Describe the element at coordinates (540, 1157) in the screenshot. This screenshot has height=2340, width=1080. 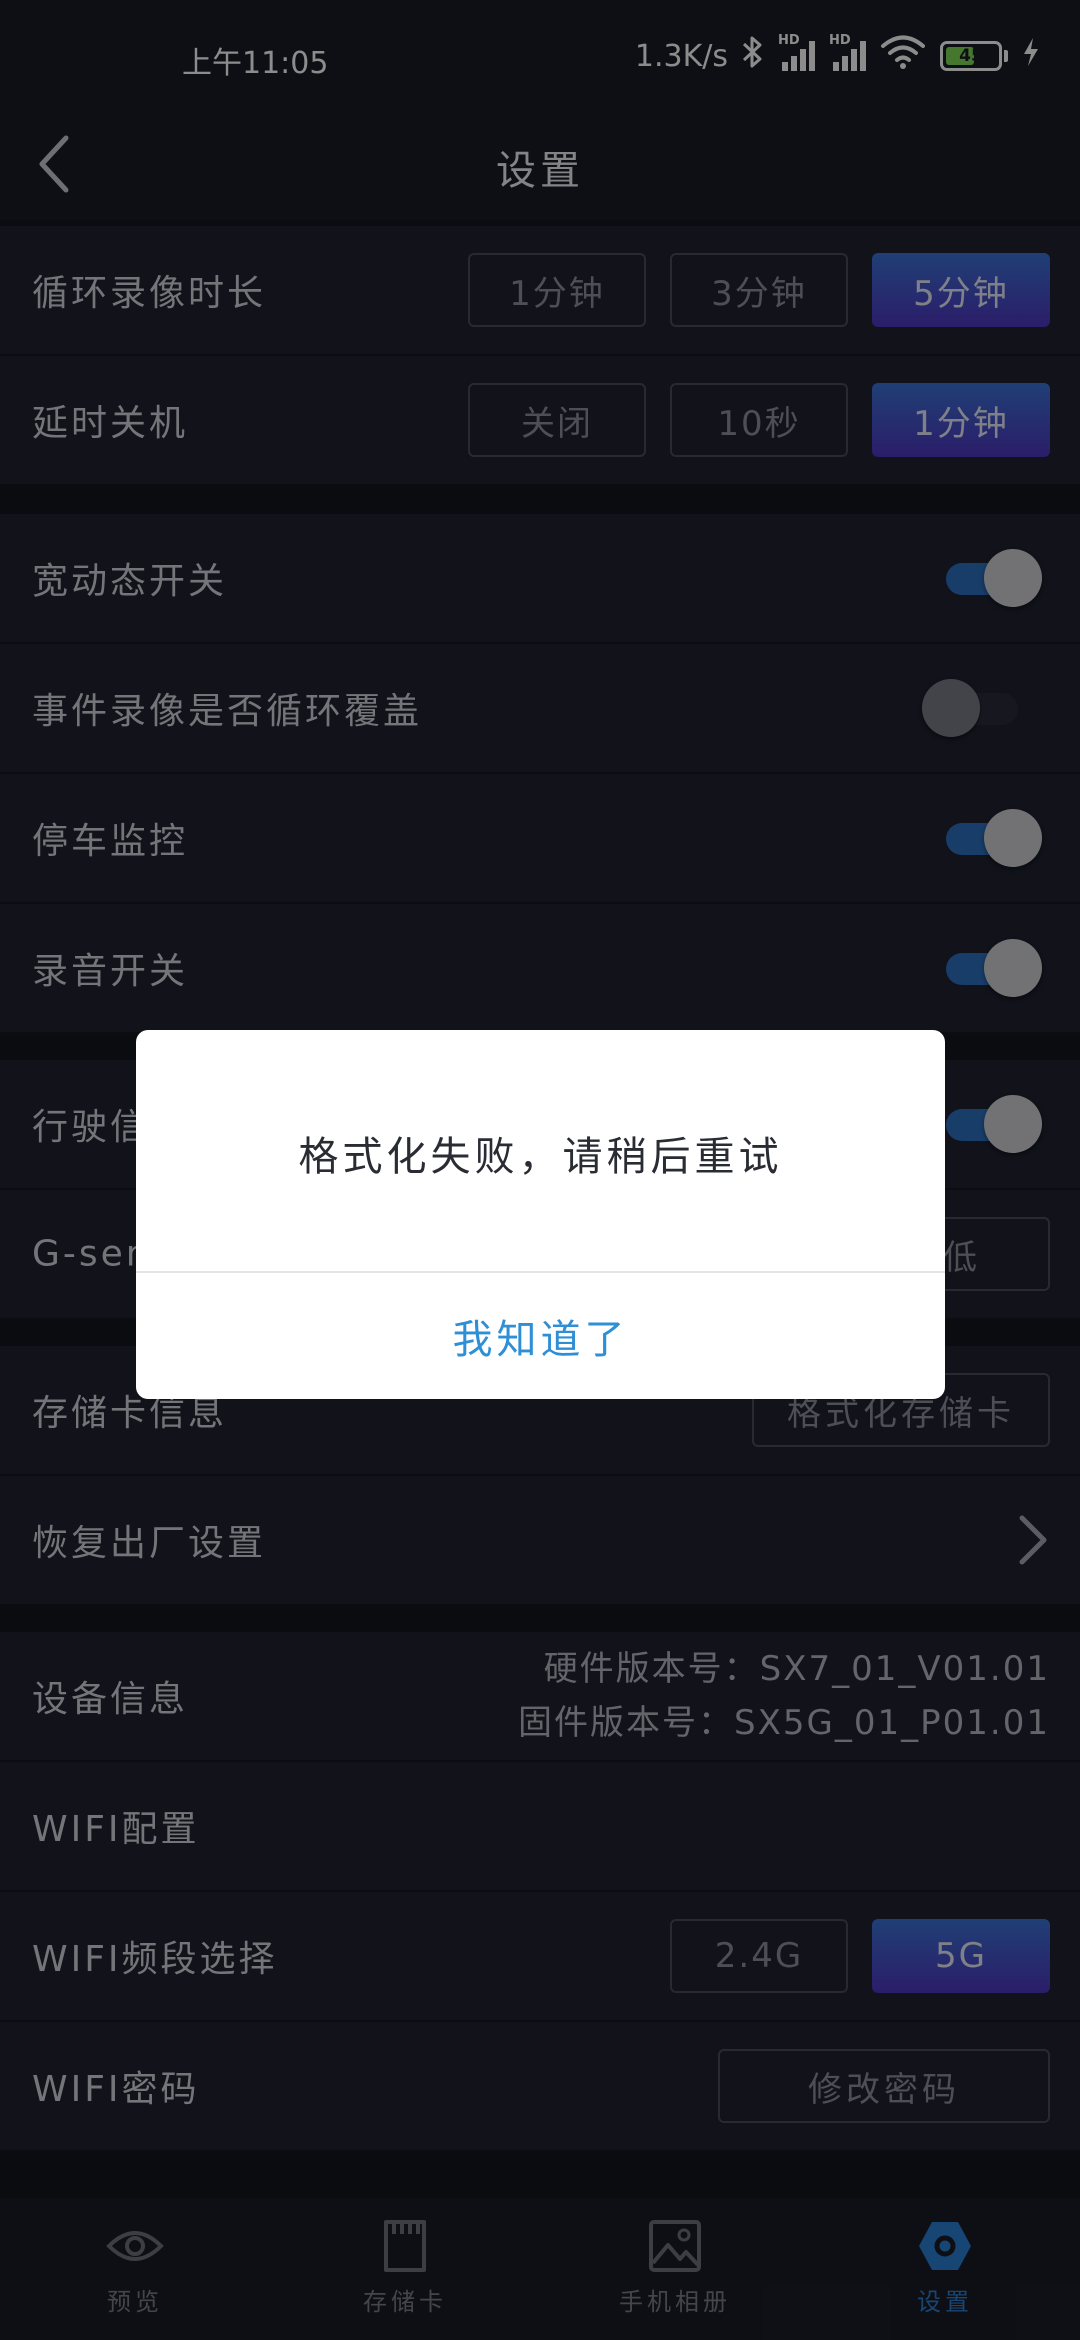
I see `dialog-message: 格式化失败，请稍后重试` at that location.